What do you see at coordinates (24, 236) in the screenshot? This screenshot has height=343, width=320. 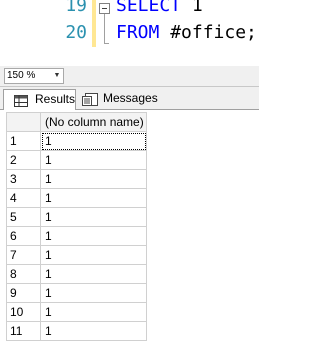 I see `row-number: 6` at bounding box center [24, 236].